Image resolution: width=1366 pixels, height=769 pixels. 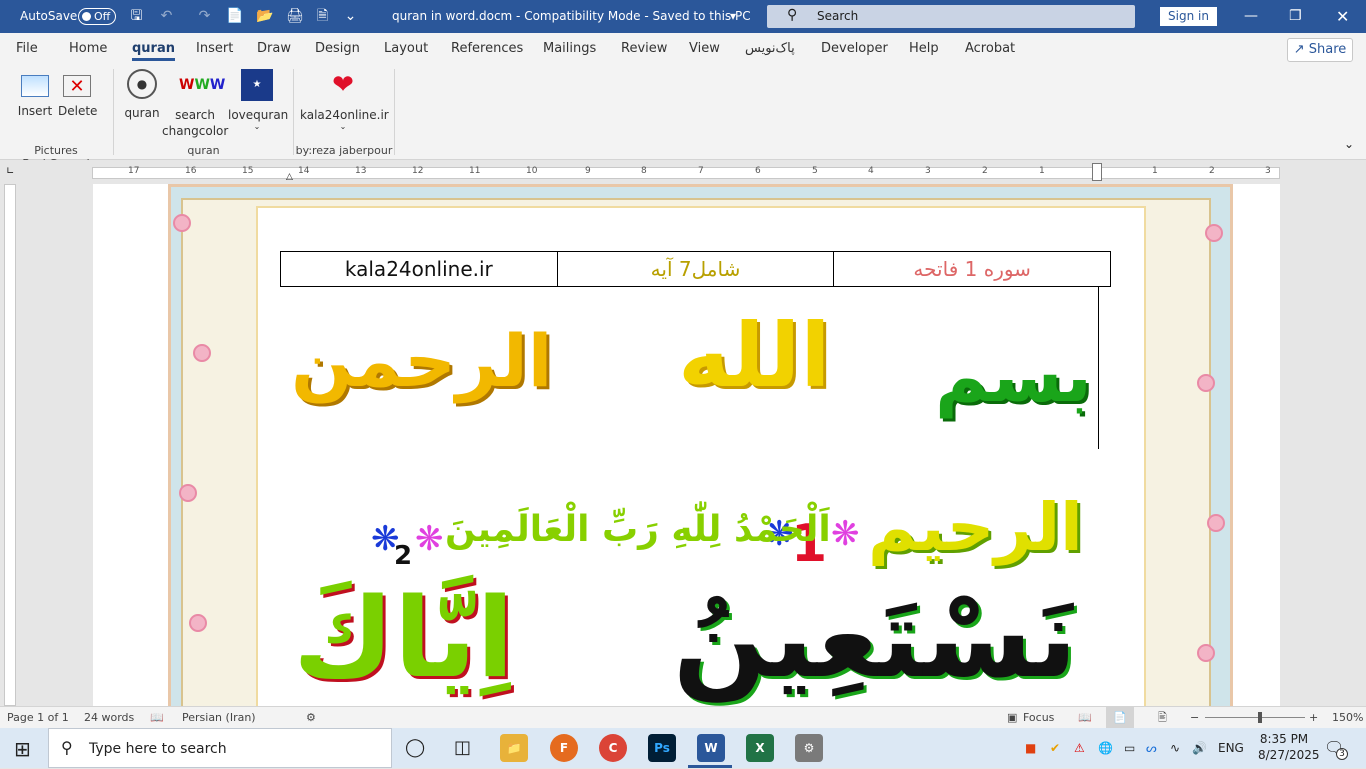 What do you see at coordinates (1231, 748) in the screenshot?
I see `language-indicator: ENG` at bounding box center [1231, 748].